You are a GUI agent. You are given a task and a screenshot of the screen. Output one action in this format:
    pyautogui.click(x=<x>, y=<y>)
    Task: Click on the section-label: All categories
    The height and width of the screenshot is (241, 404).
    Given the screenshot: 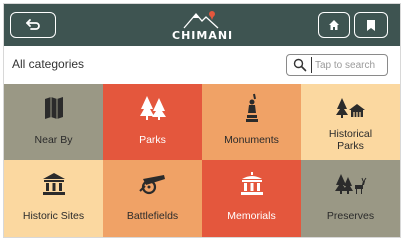 What is the action you would take?
    pyautogui.click(x=48, y=64)
    